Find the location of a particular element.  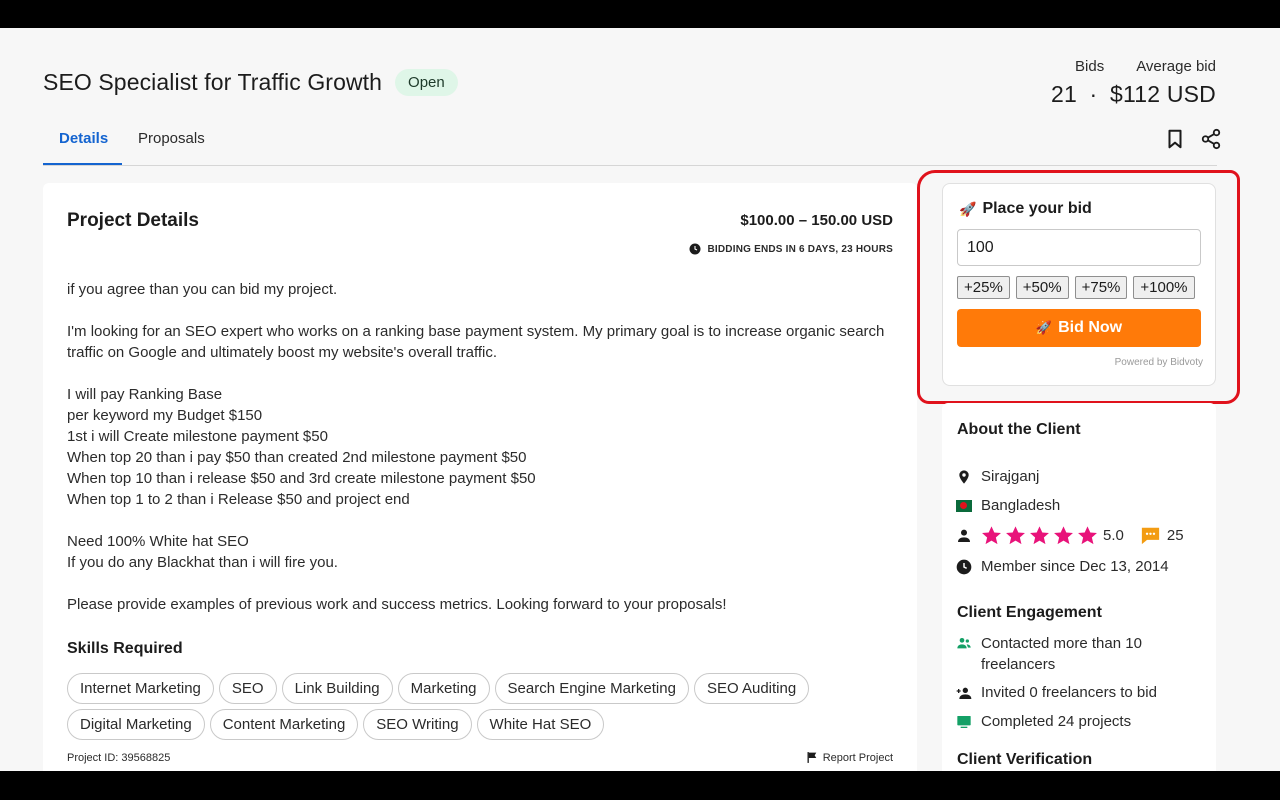

monitor-icon is located at coordinates (964, 721).